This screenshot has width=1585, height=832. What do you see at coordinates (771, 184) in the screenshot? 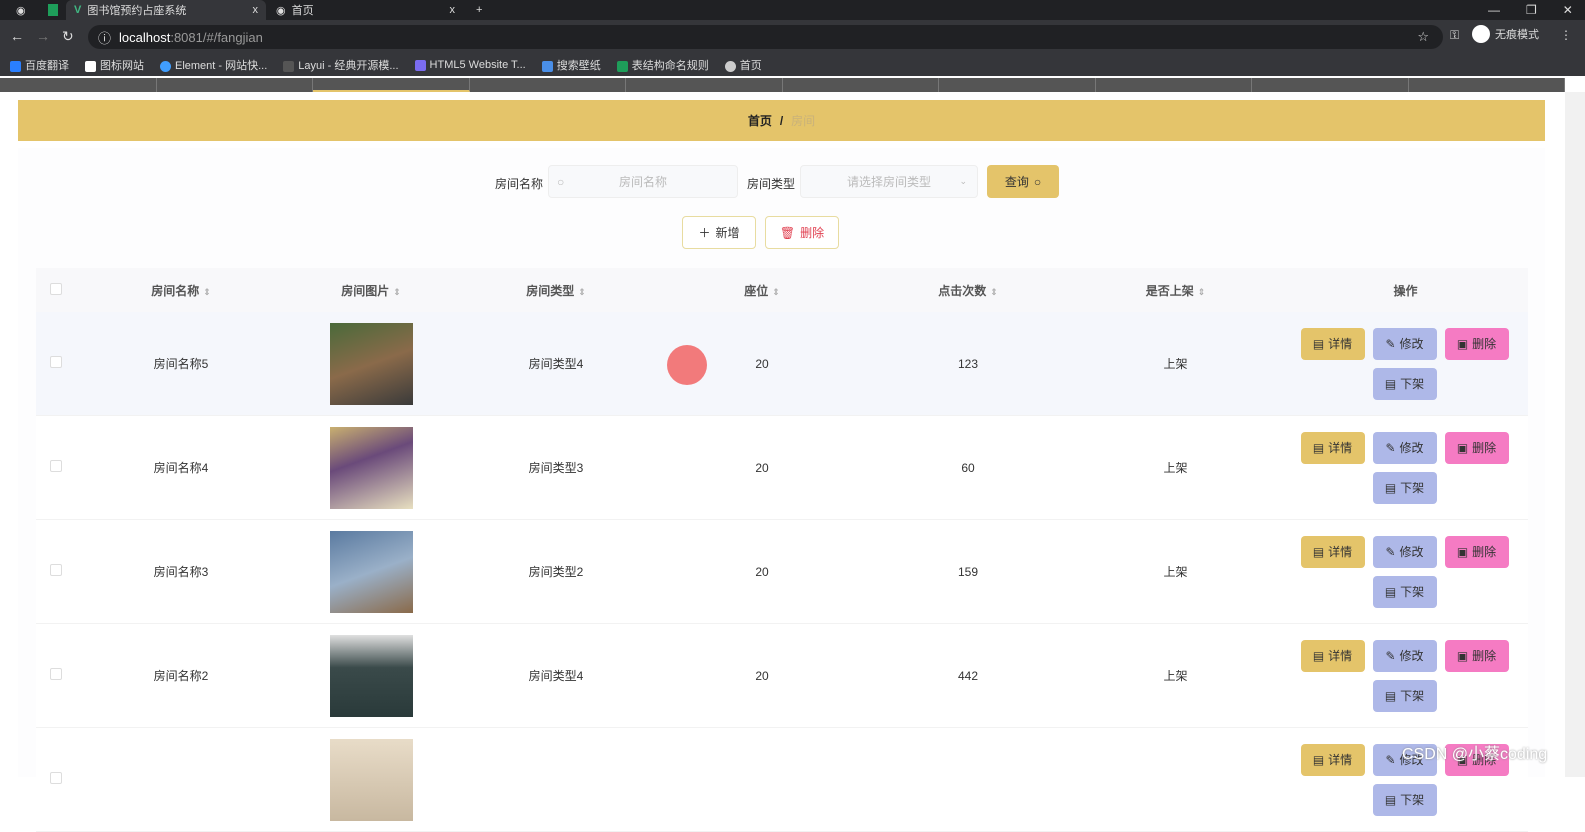
I see `room-type-label: 房间类型` at bounding box center [771, 184].